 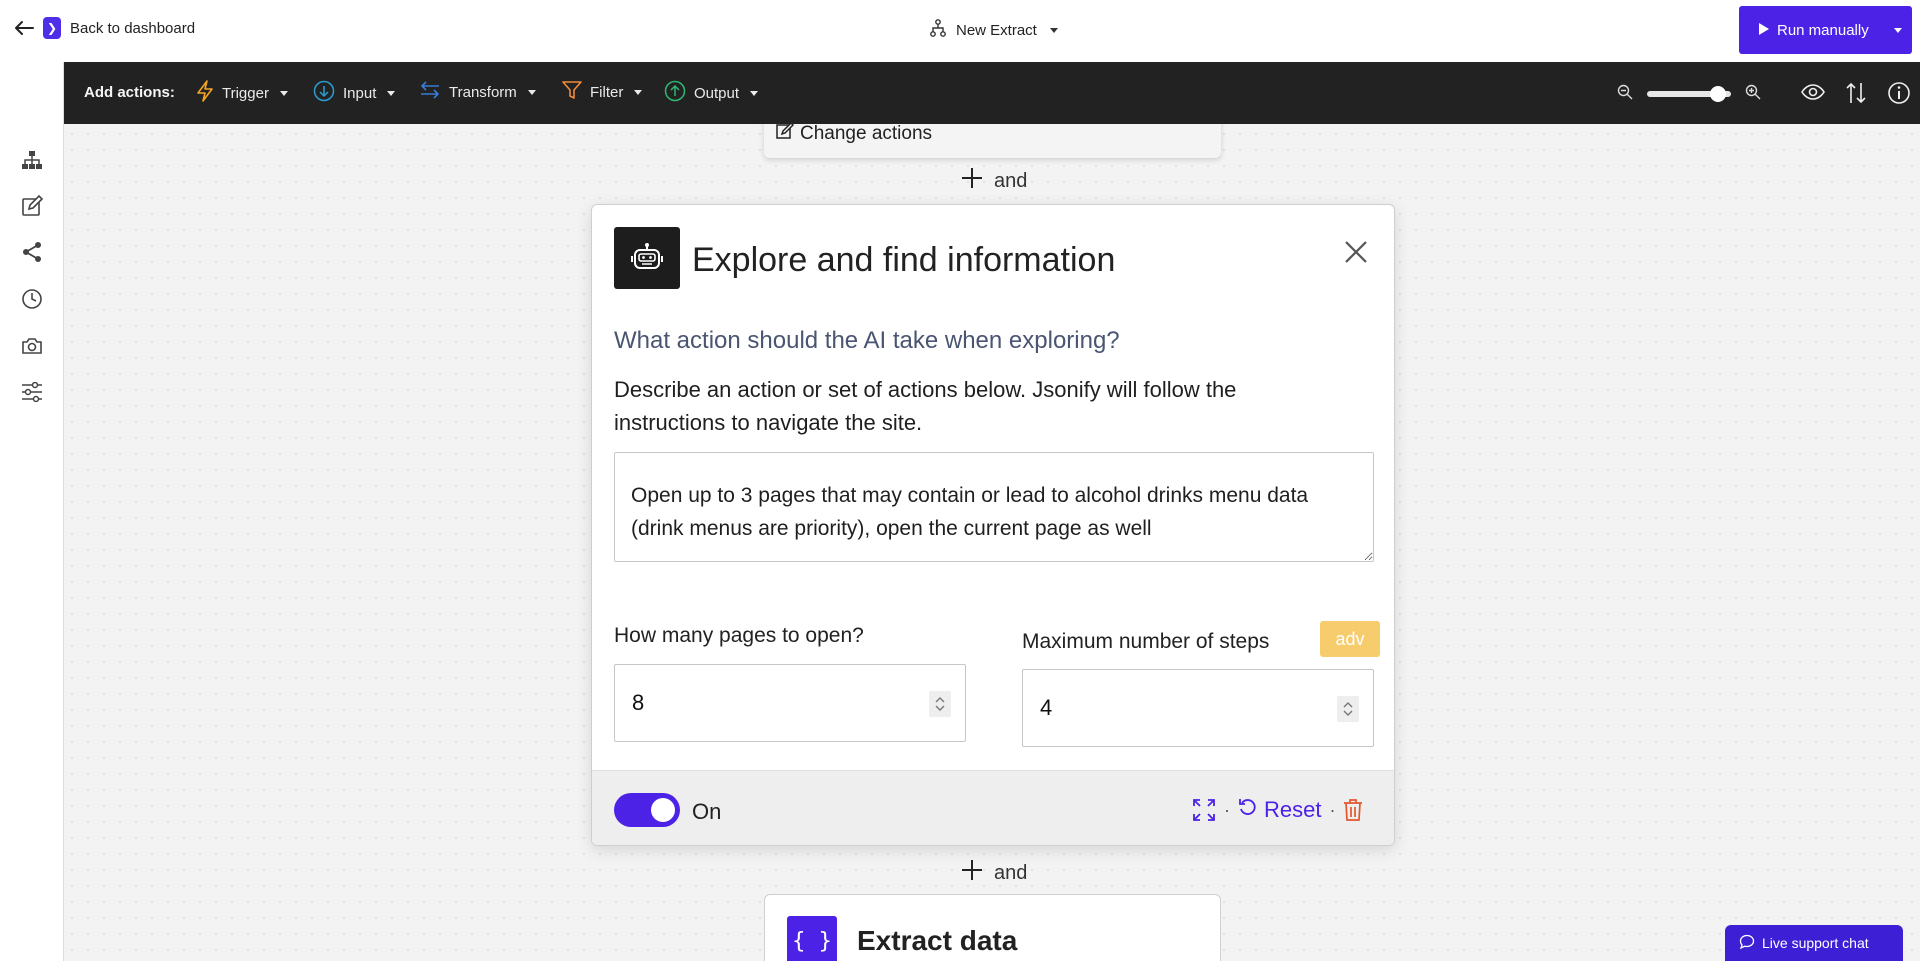 I want to click on pages-to-open-value: 8, so click(x=638, y=702).